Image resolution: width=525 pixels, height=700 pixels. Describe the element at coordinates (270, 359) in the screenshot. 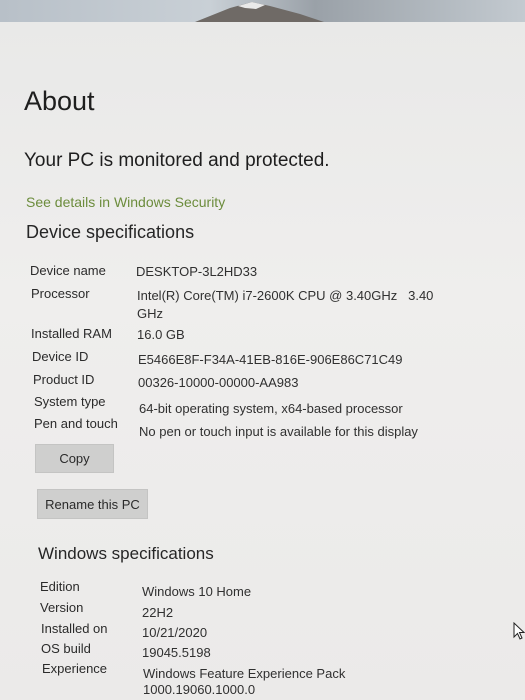

I see `spec-value: E5466E8F-F34A-41EB-816E-906E86C71C49` at that location.